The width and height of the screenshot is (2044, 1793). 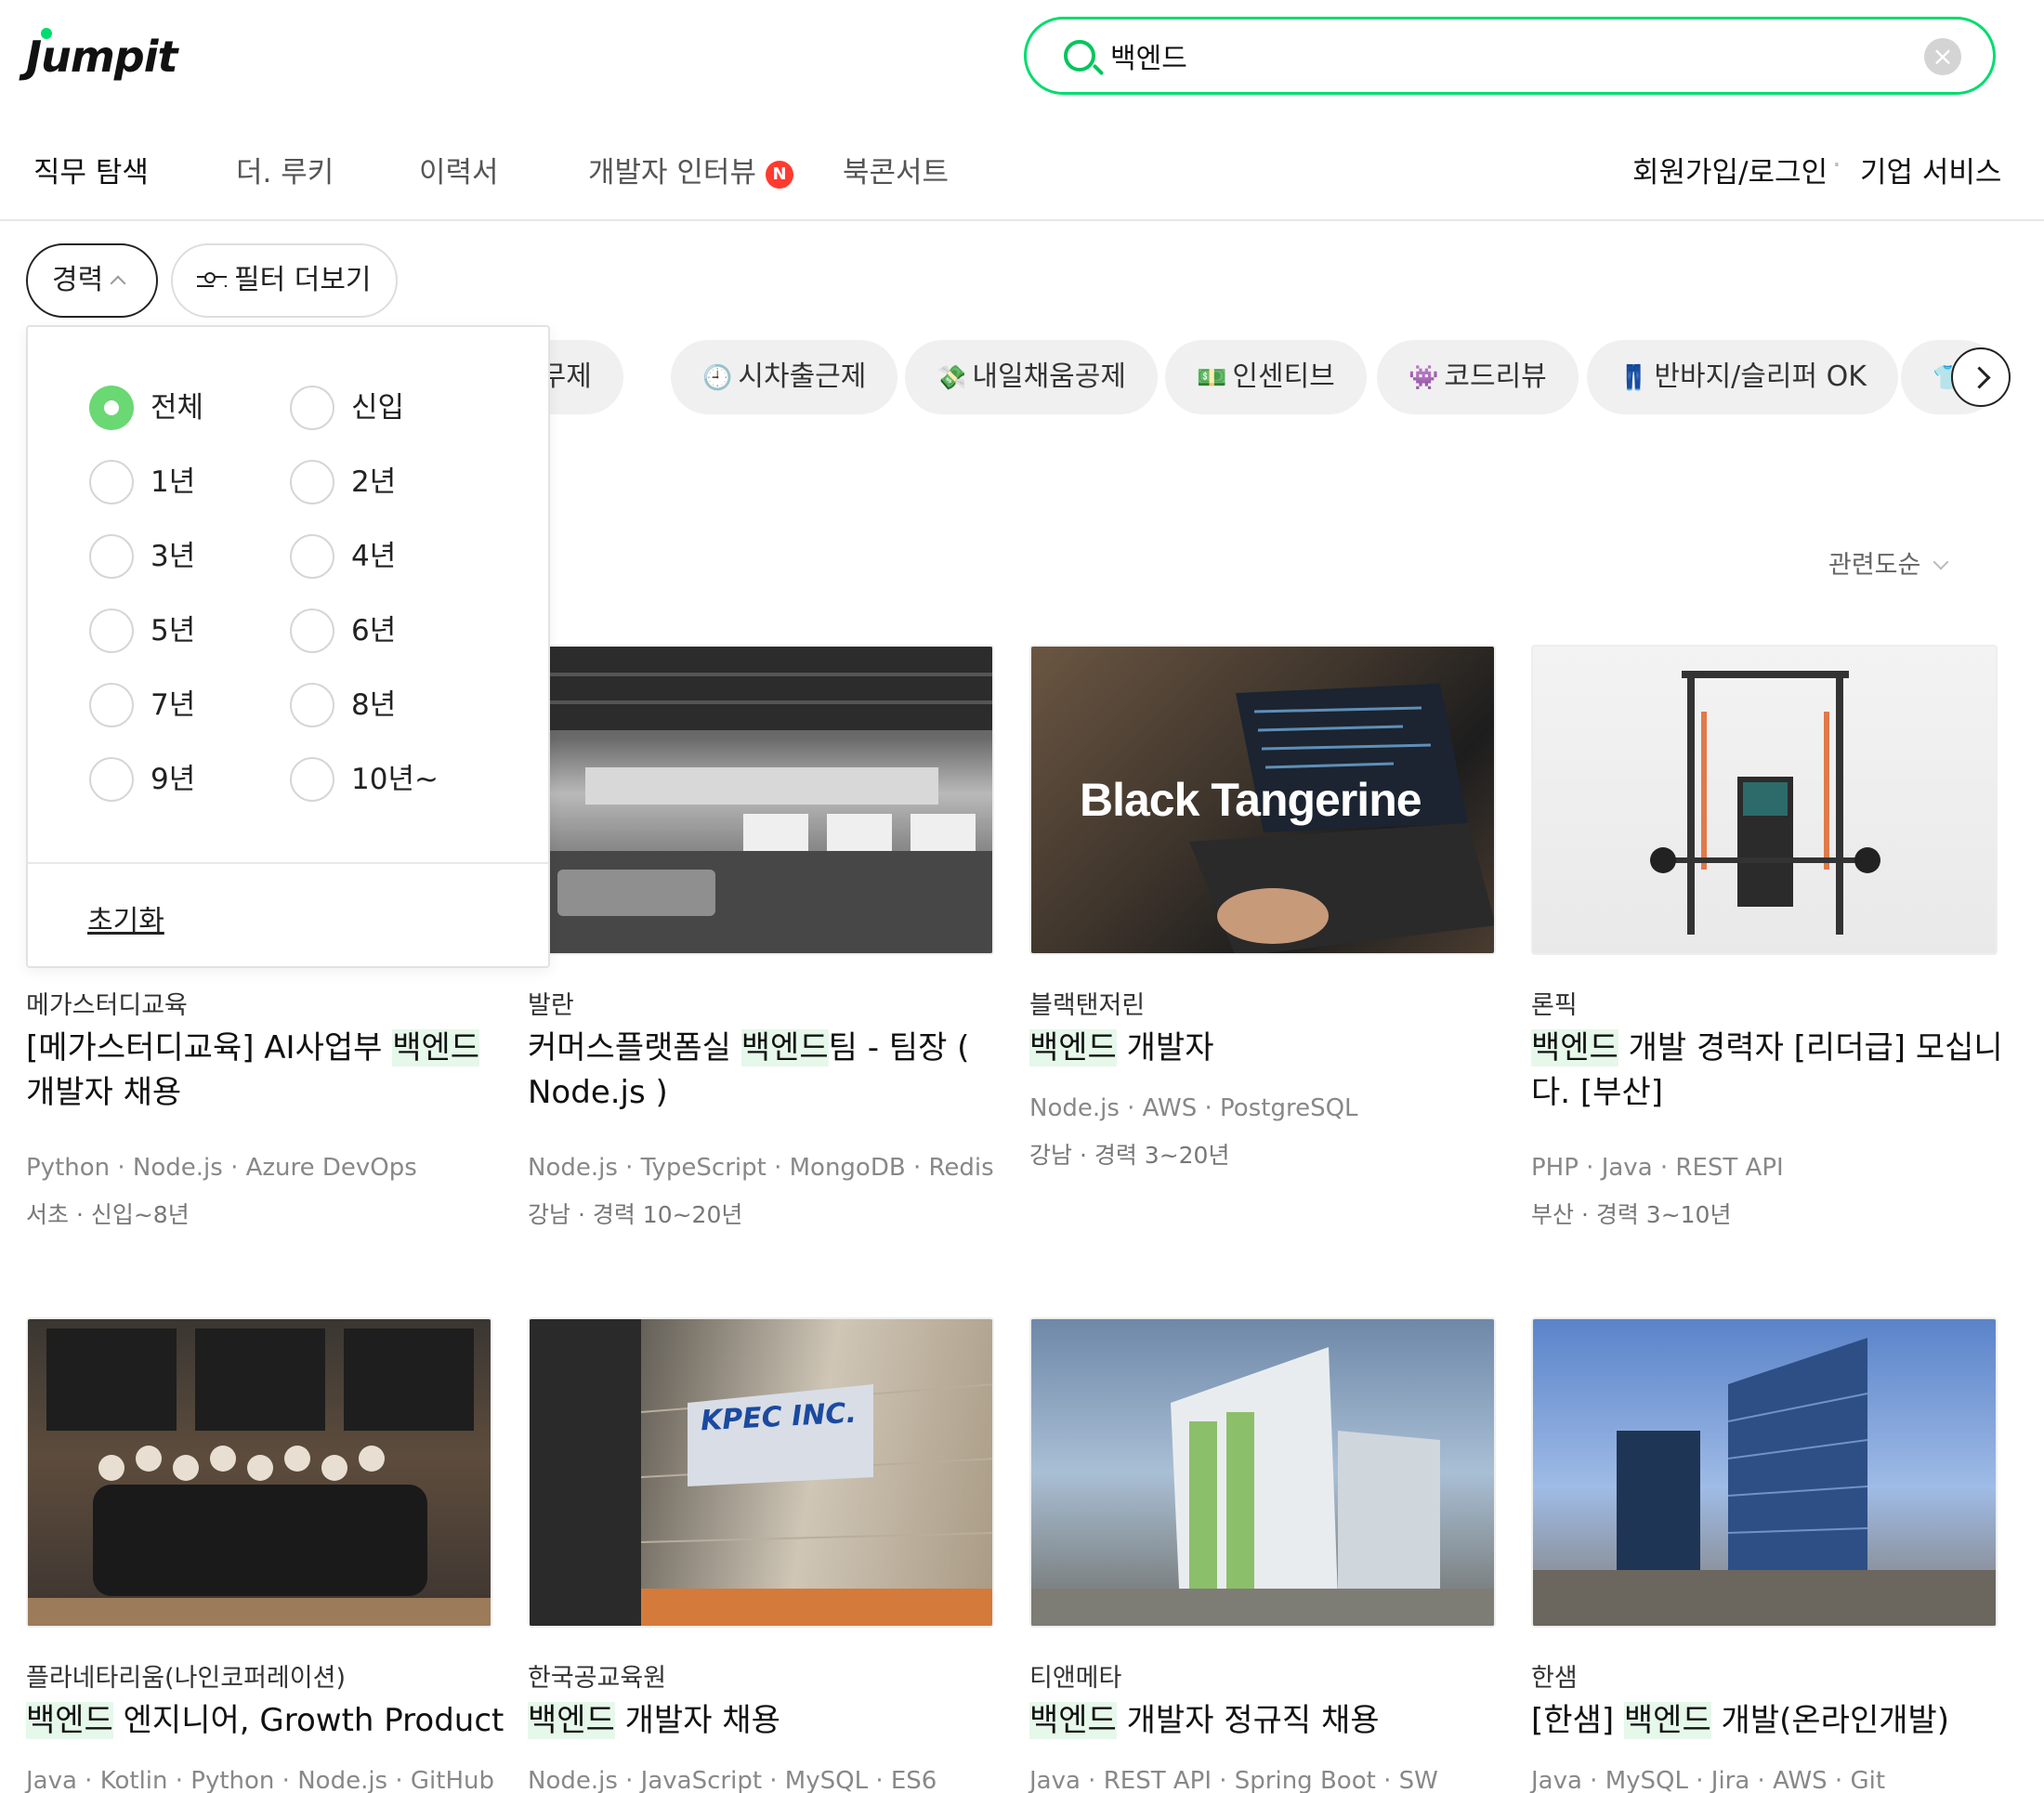 I want to click on search-bar: ×, so click(x=1510, y=56).